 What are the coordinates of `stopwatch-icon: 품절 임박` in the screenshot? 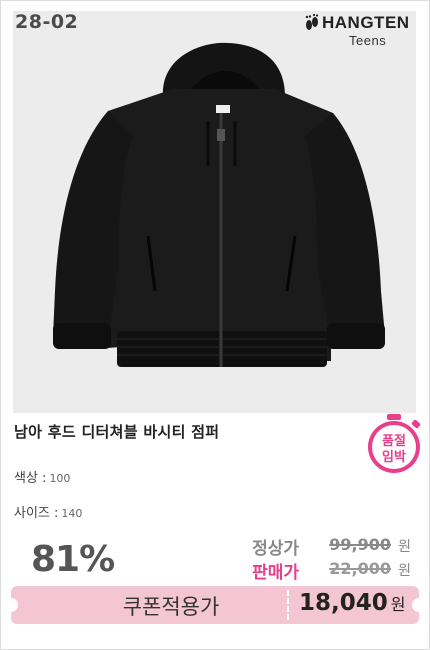 It's located at (394, 443).